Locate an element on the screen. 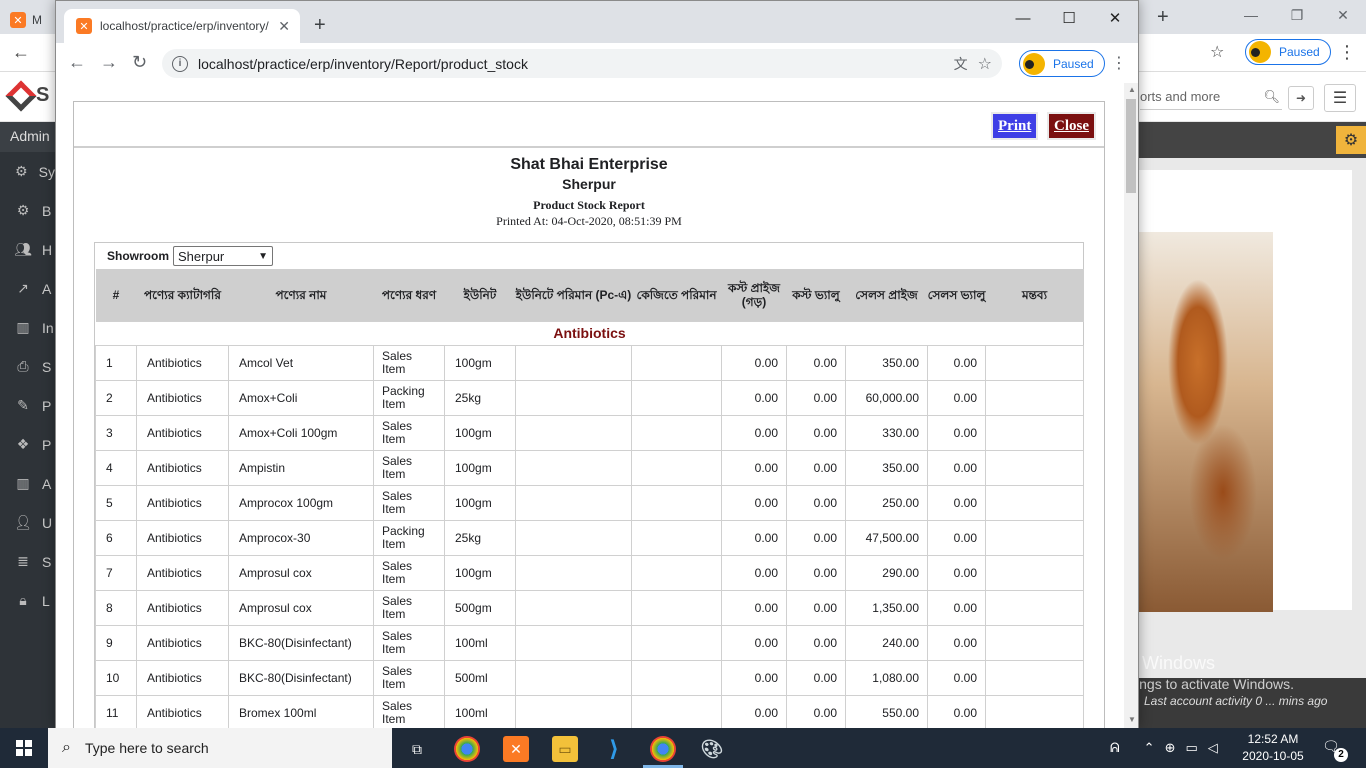 The image size is (1366, 768). tab-close-icon: ✕ is located at coordinates (284, 26).